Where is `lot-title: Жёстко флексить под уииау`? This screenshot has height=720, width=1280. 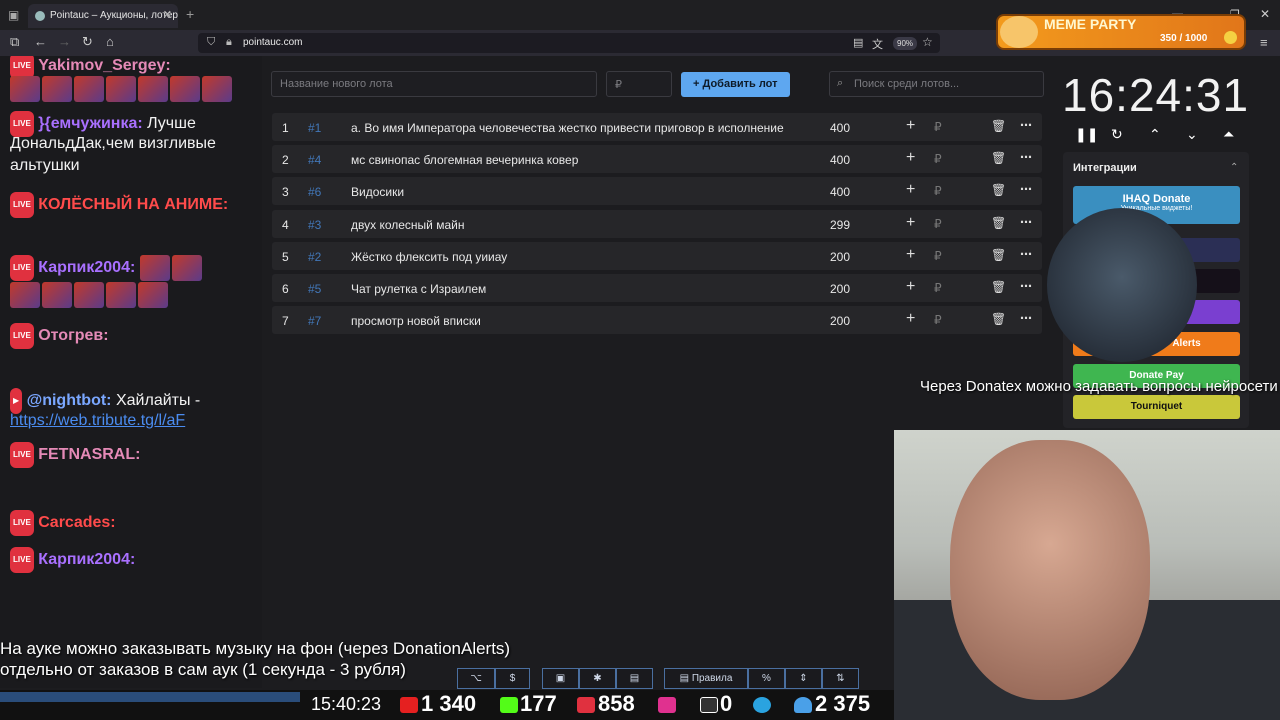 lot-title: Жёстко флексить под уииау is located at coordinates (429, 257).